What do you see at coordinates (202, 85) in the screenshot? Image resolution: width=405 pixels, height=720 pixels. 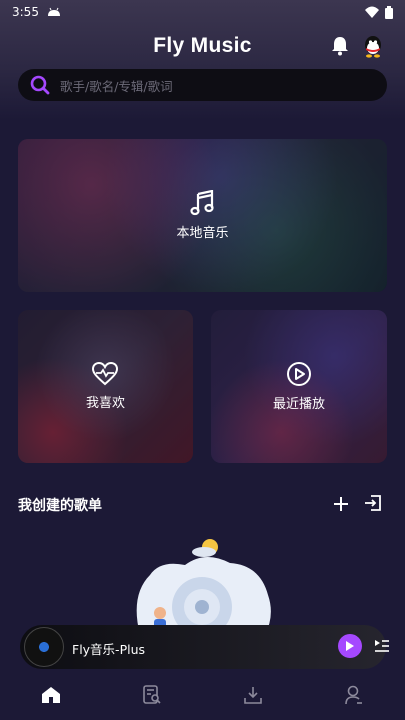 I see `search-bar: 歌手/歌名/专辑/歌词` at bounding box center [202, 85].